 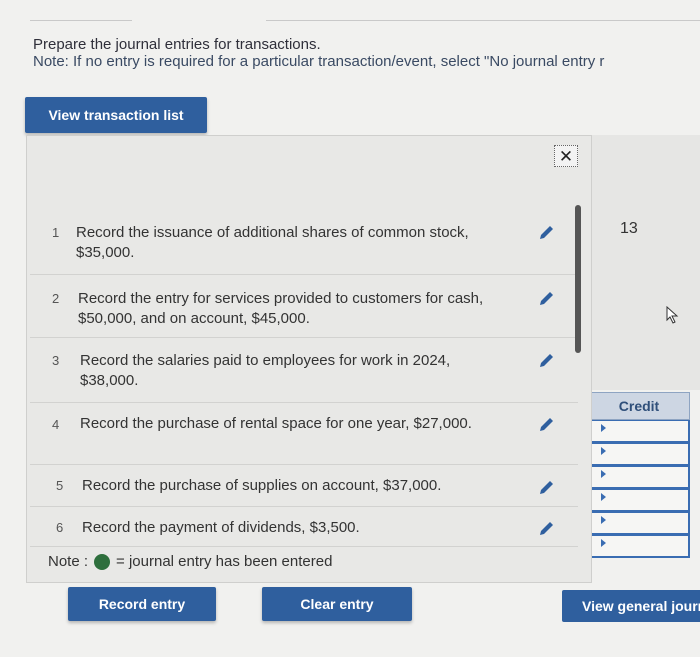 What do you see at coordinates (60, 527) in the screenshot?
I see `item-number: 6` at bounding box center [60, 527].